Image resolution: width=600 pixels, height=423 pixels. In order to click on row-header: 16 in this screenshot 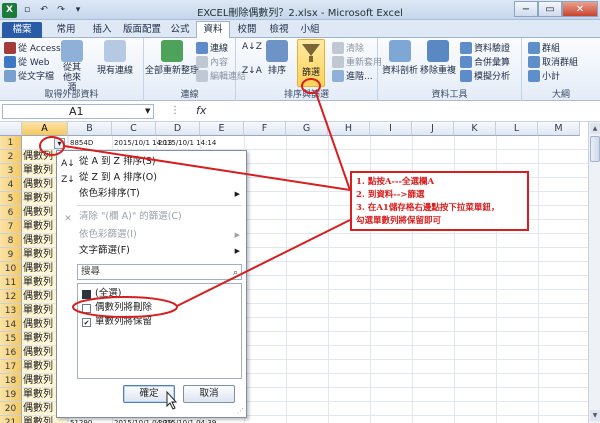, I will do `click(11, 353)`.